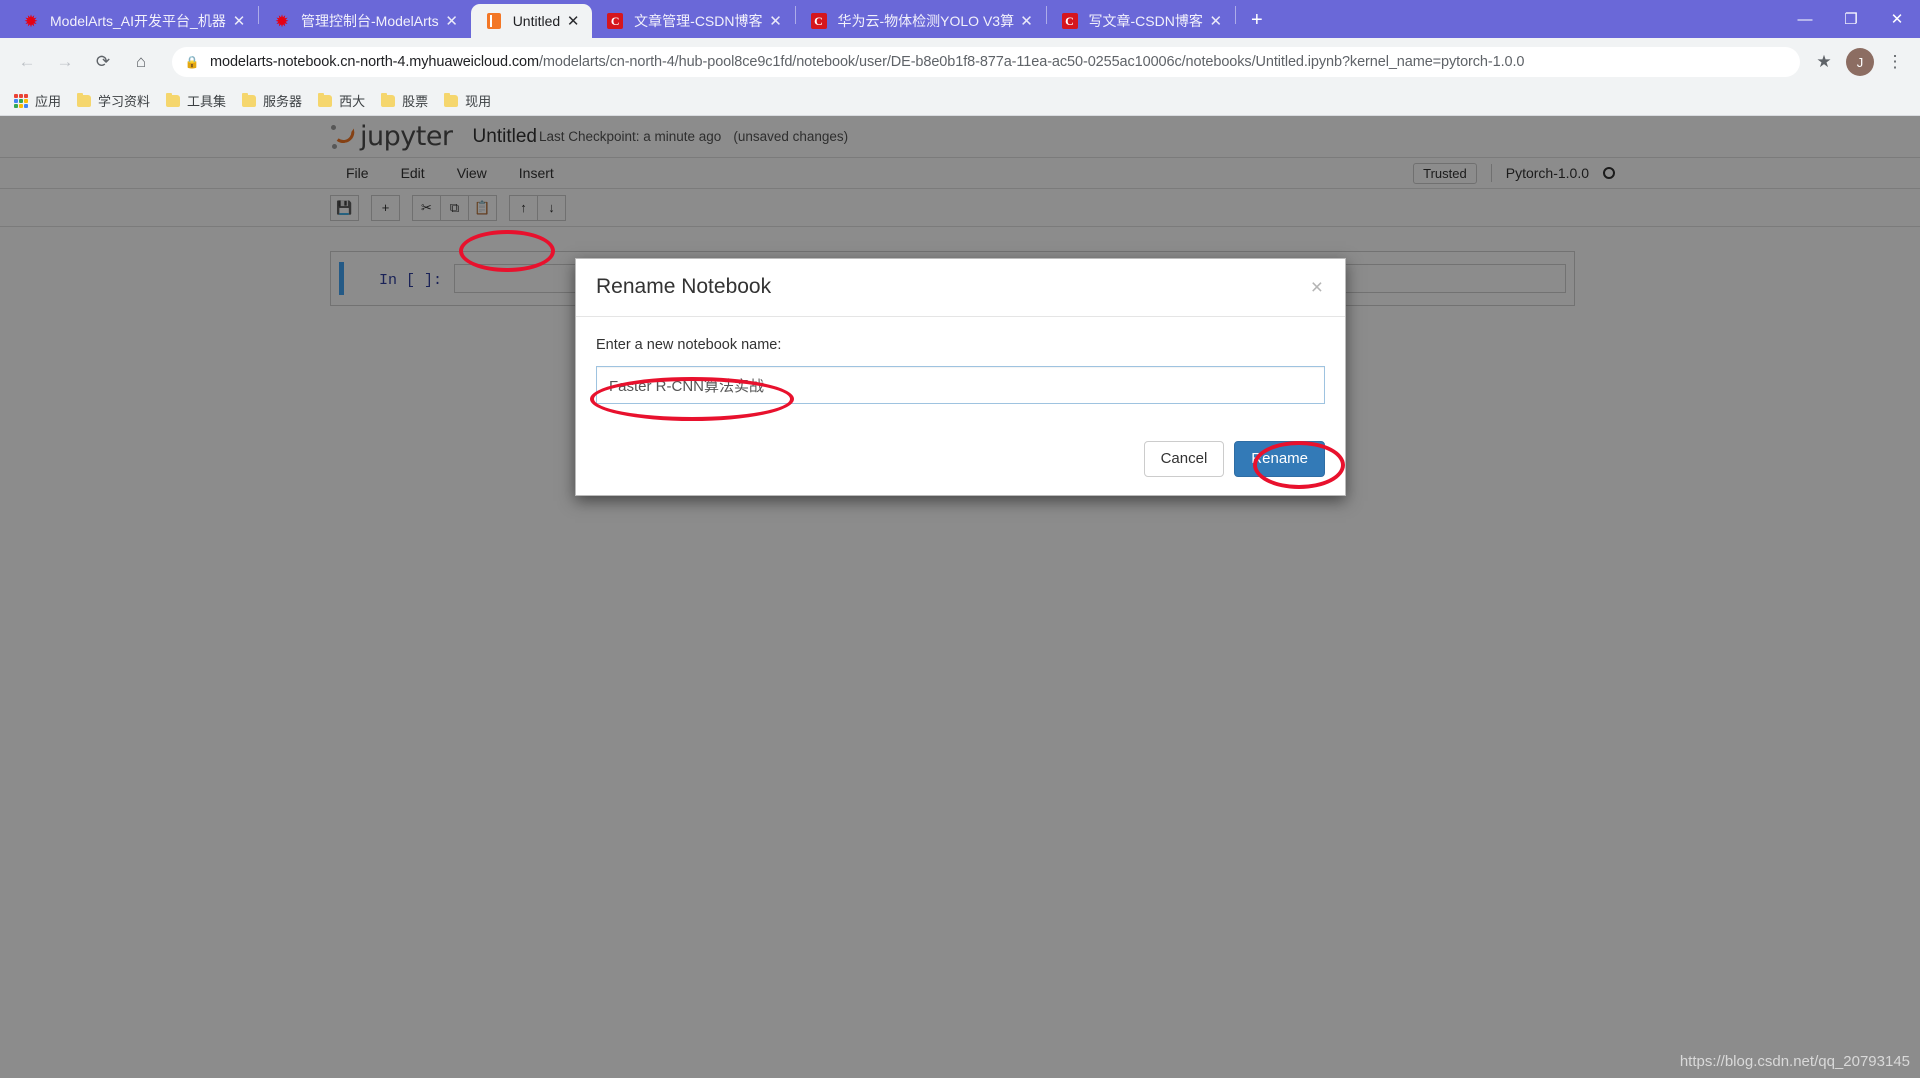 The image size is (1920, 1078). Describe the element at coordinates (684, 286) in the screenshot. I see `dialog-title: Rename Notebook` at that location.